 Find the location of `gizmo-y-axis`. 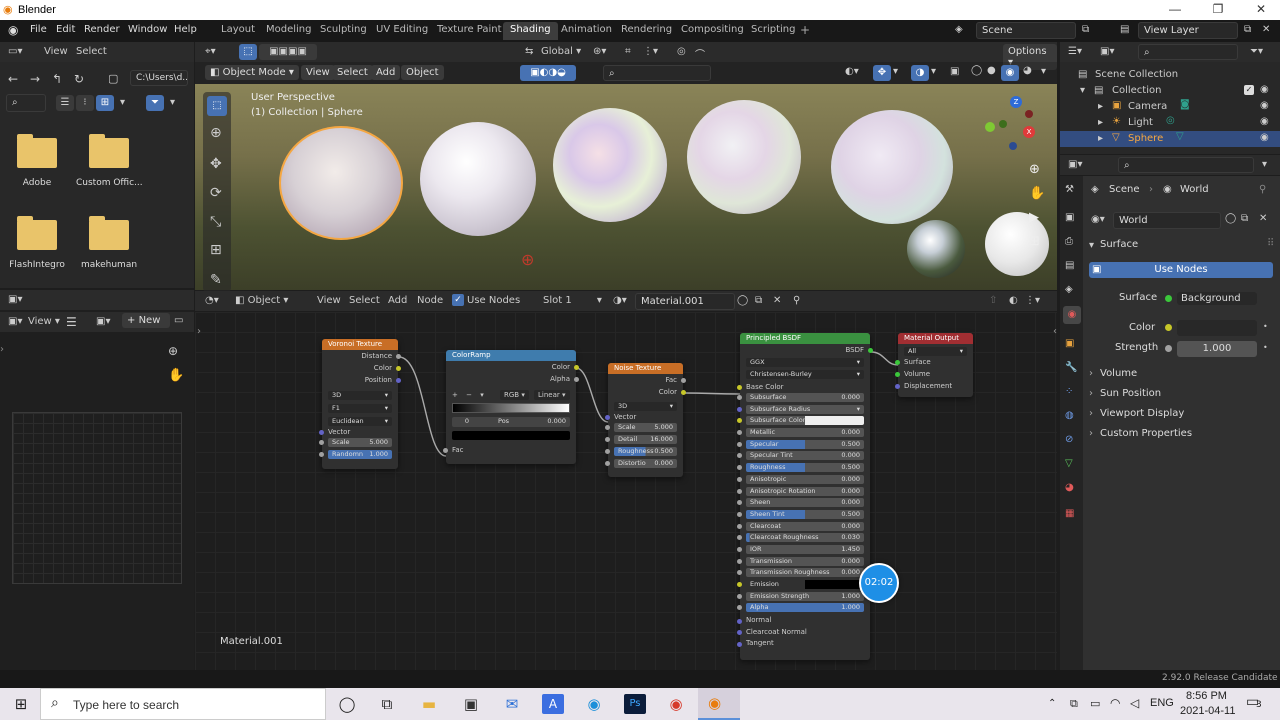

gizmo-y-axis is located at coordinates (990, 127).